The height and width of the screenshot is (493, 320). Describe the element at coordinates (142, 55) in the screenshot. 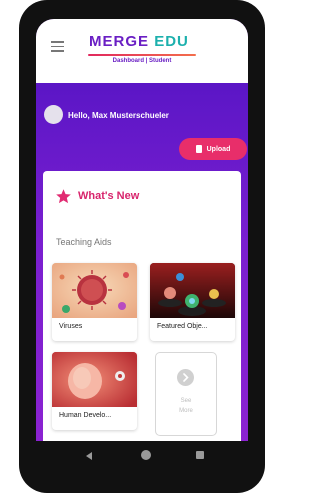

I see `logo-underline` at that location.